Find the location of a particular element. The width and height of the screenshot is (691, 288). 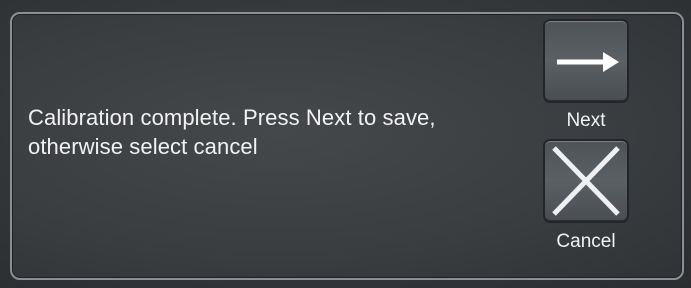

next-button is located at coordinates (586, 61).